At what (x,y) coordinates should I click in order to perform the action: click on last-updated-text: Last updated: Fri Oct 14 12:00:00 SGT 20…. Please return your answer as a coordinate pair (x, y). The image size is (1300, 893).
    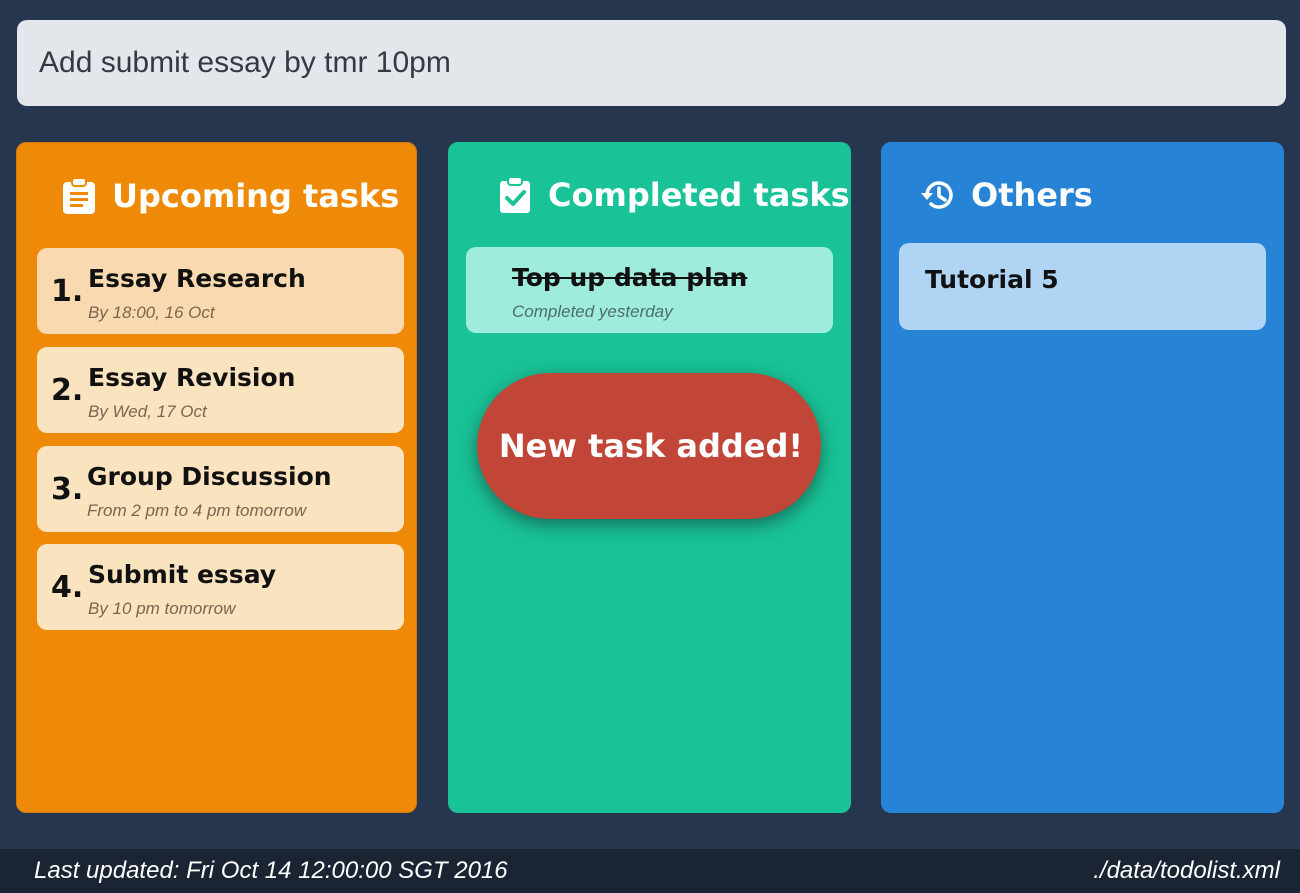
    Looking at the image, I should click on (271, 870).